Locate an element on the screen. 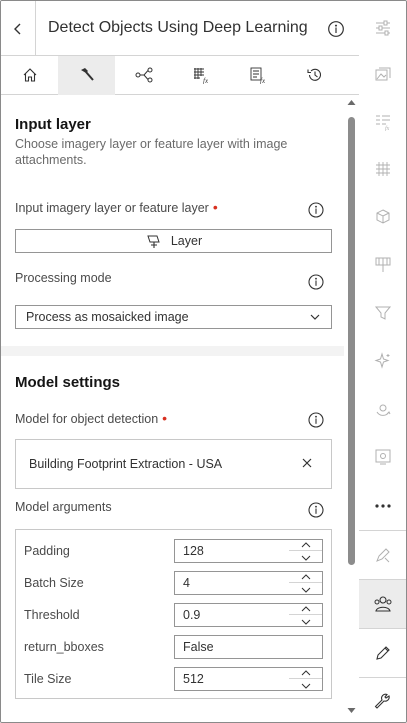 Image resolution: width=407 pixels, height=723 pixels. action-sparkle is located at coordinates (382, 361).